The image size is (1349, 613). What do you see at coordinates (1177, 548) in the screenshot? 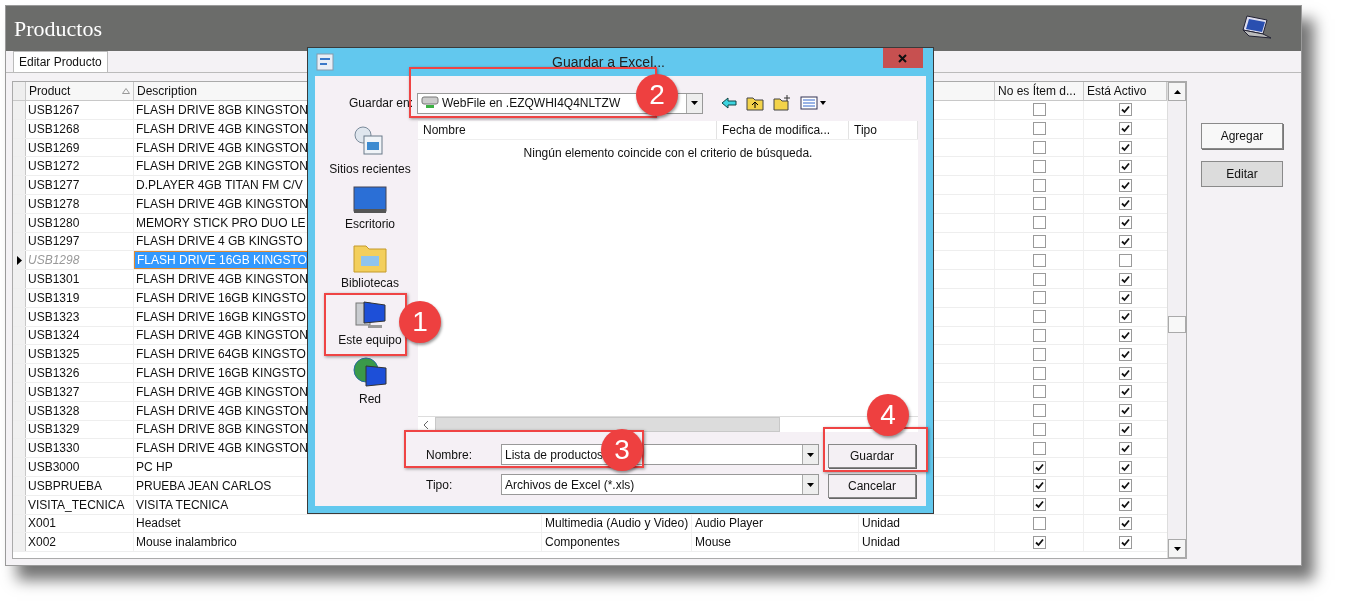
I see `scroll-down-button` at bounding box center [1177, 548].